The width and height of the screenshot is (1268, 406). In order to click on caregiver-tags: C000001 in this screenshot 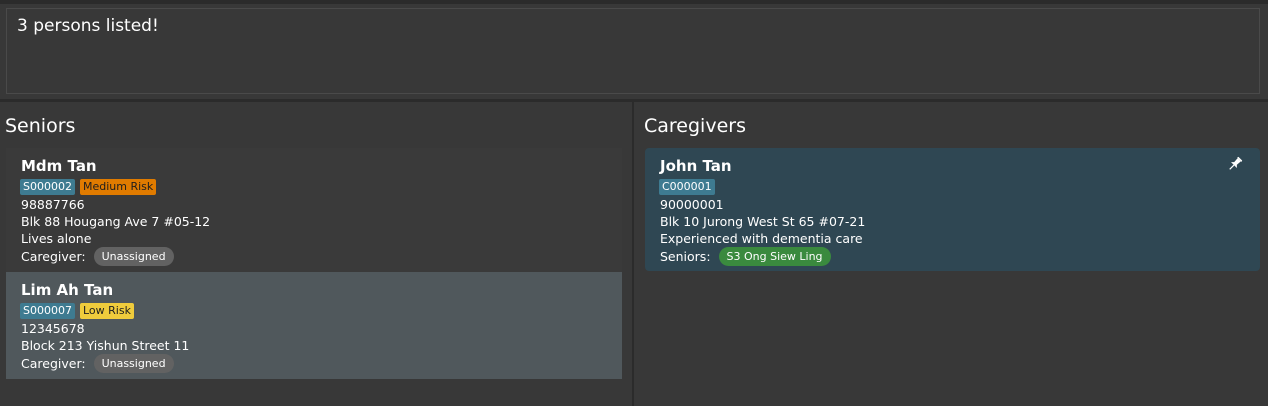, I will do `click(687, 187)`.